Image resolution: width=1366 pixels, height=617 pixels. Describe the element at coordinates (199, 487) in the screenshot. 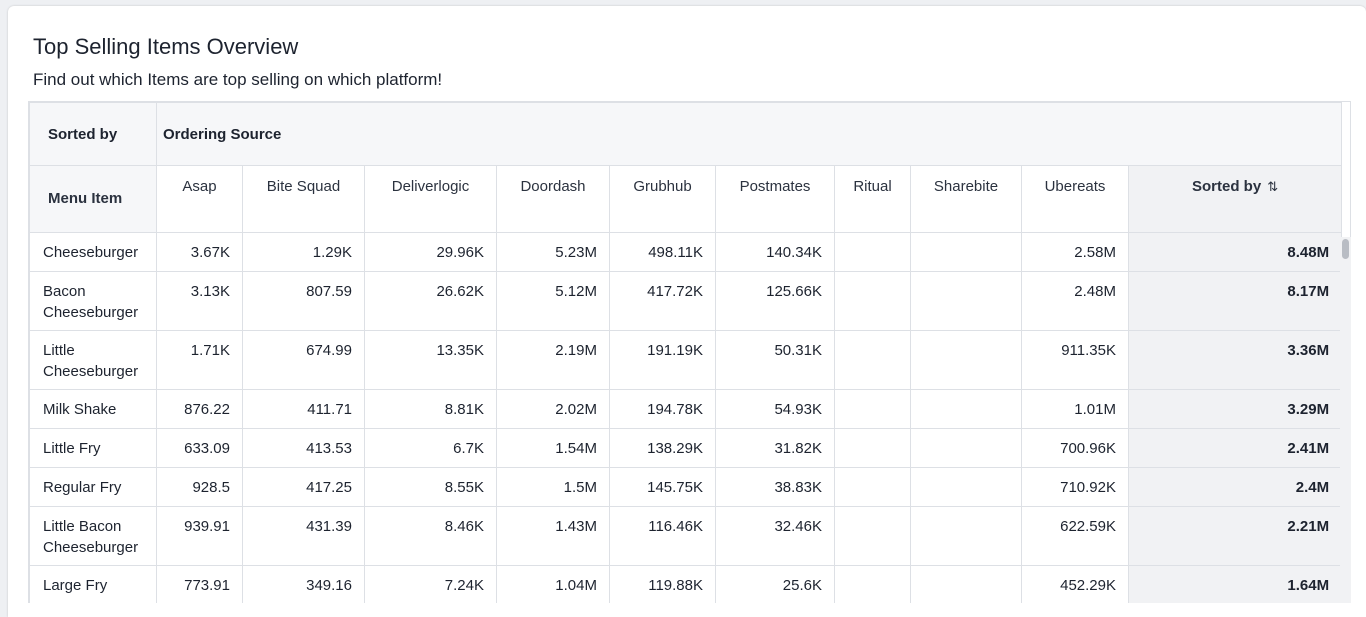

I see `value-cell-asap: 928.5` at that location.